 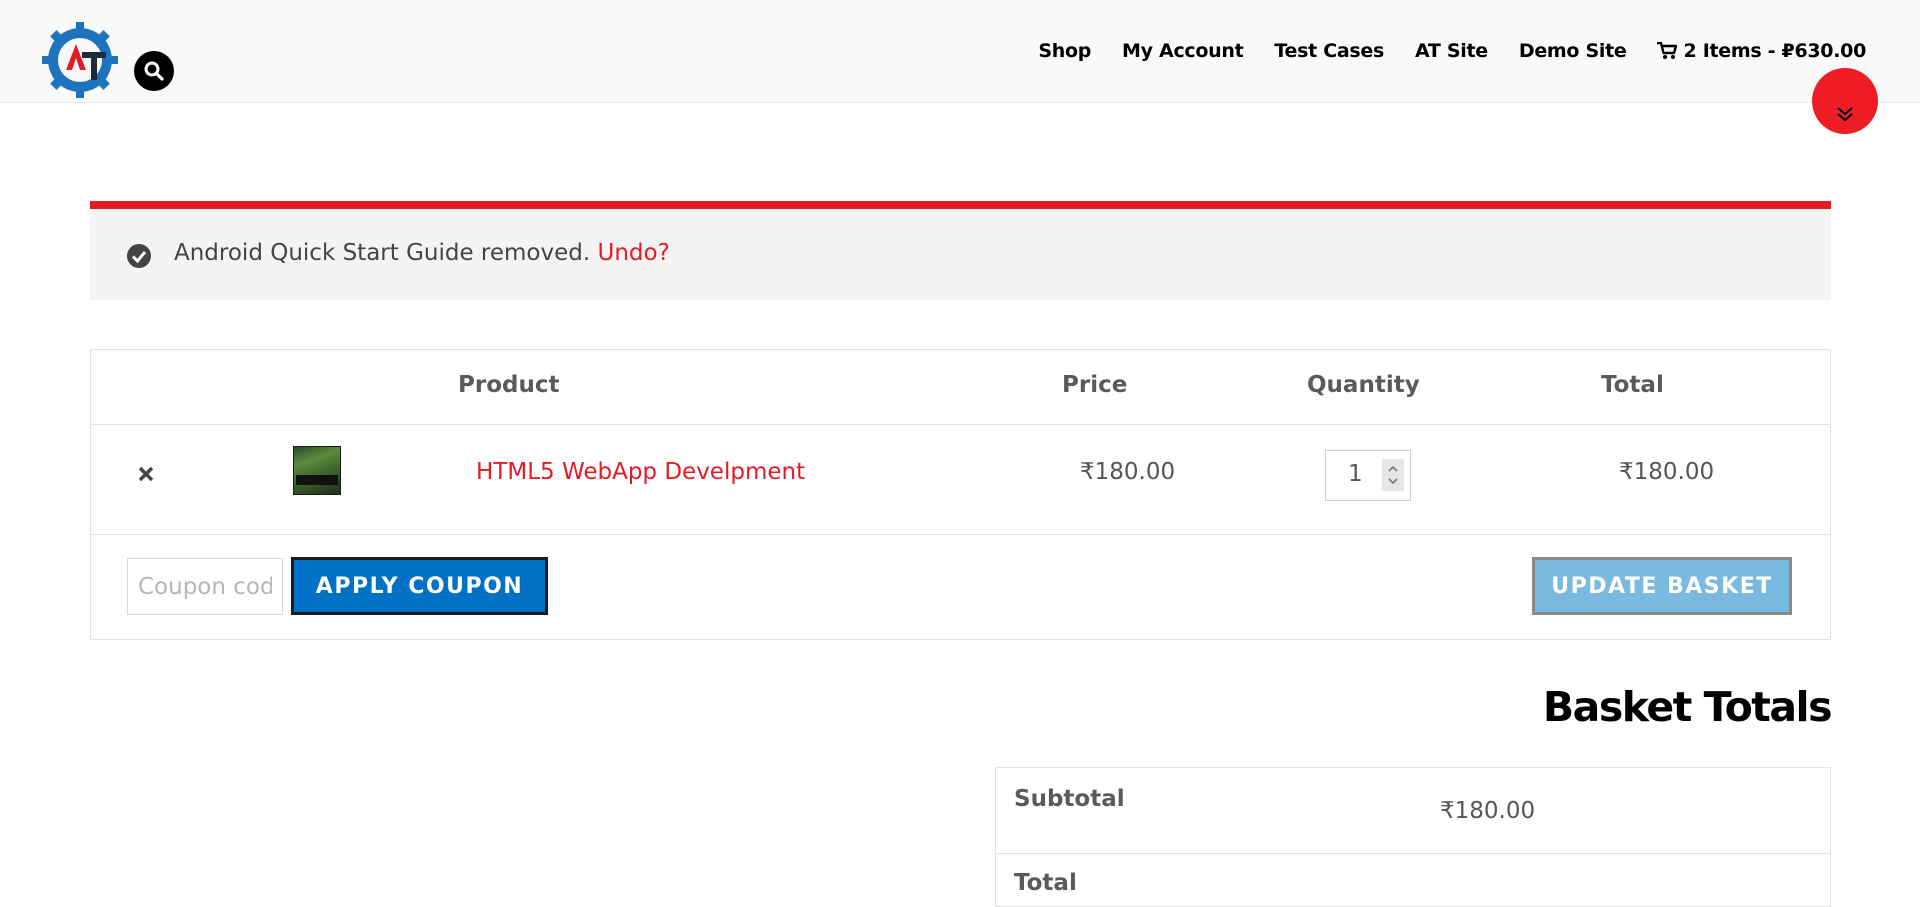 What do you see at coordinates (1667, 472) in the screenshot?
I see `item-total: ₹180.00` at bounding box center [1667, 472].